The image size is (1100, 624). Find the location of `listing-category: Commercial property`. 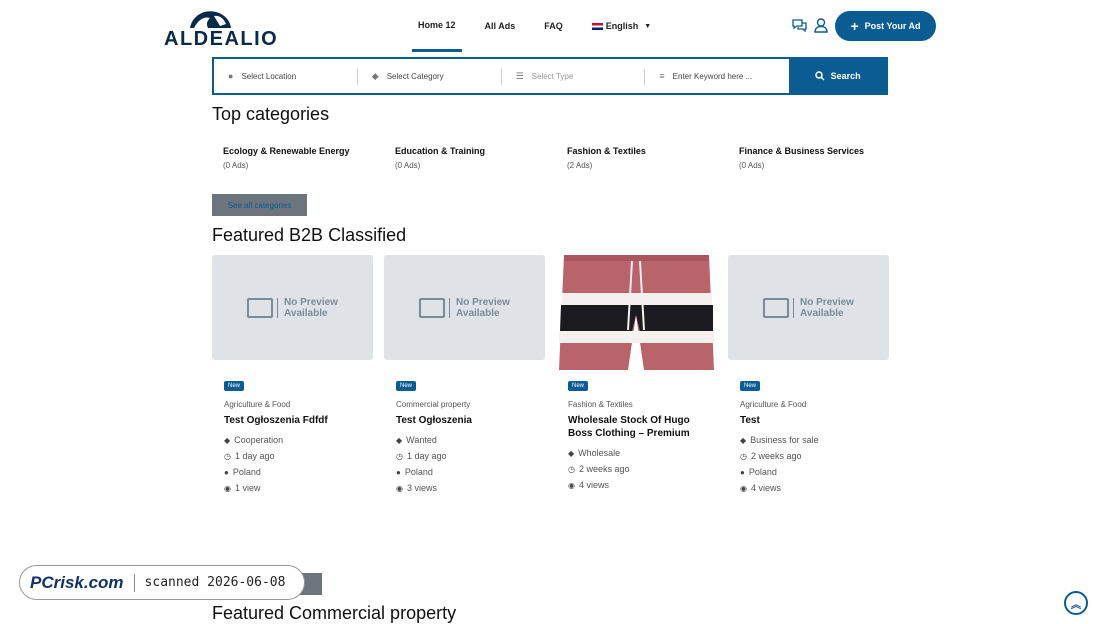

listing-category: Commercial property is located at coordinates (433, 404).